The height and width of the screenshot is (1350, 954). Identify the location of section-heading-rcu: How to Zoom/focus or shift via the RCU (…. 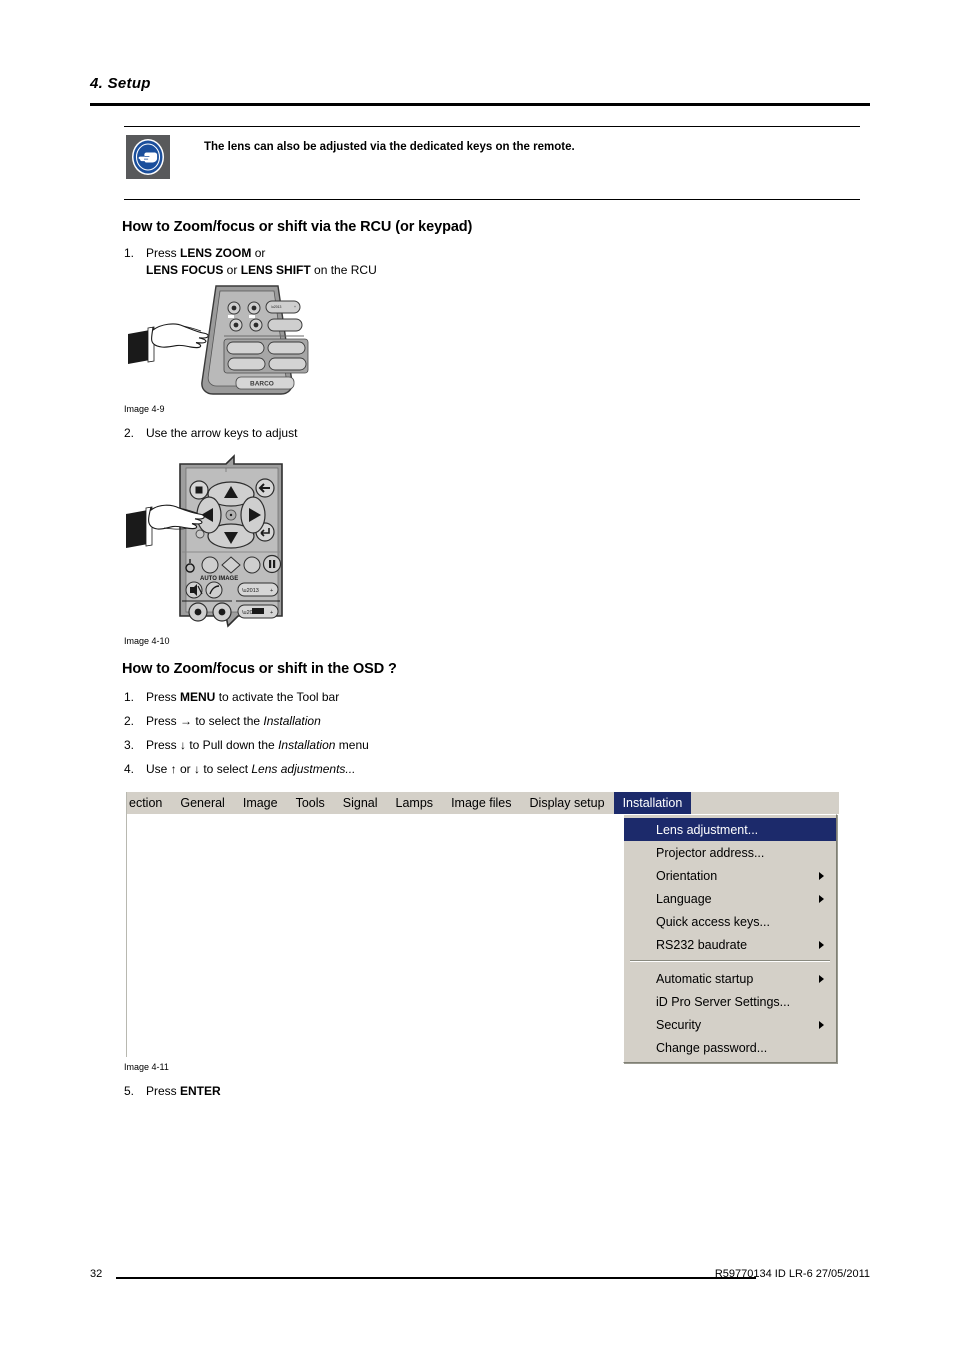
(297, 227).